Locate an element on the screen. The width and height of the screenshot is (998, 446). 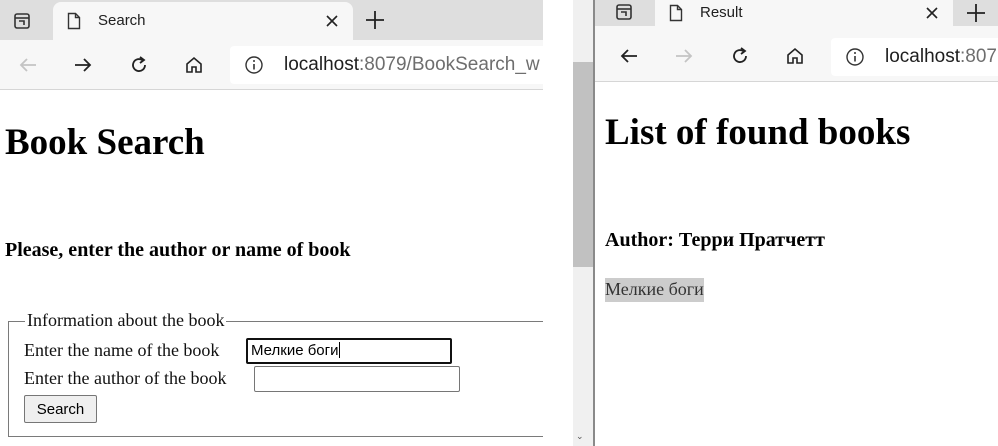
url-text: localhost:807 is located at coordinates (941, 56).